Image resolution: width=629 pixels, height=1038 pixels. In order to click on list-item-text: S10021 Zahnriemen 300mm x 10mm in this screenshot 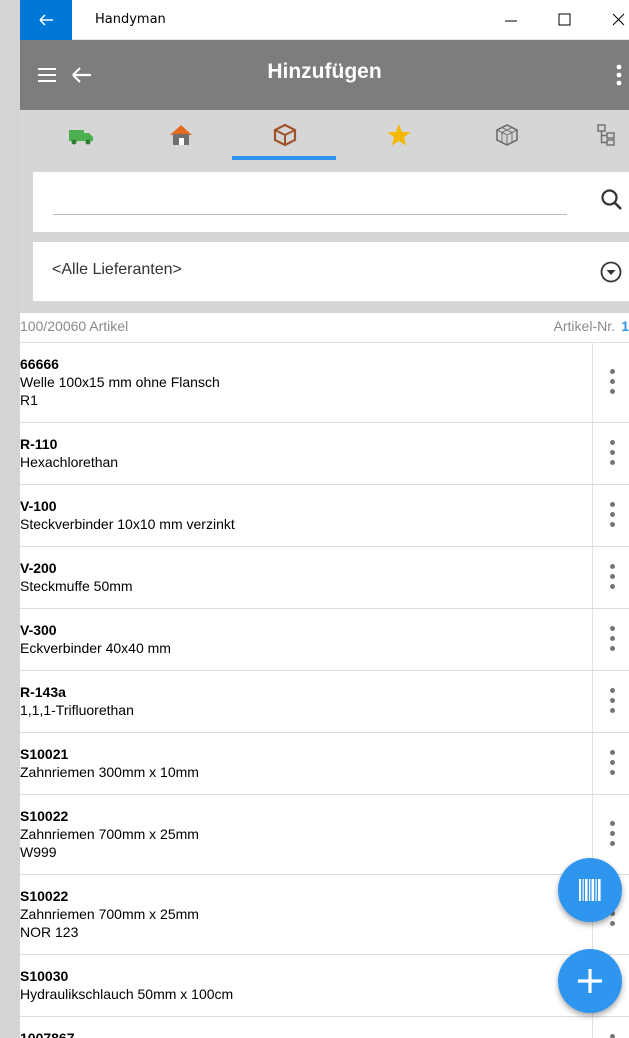, I will do `click(324, 757)`.